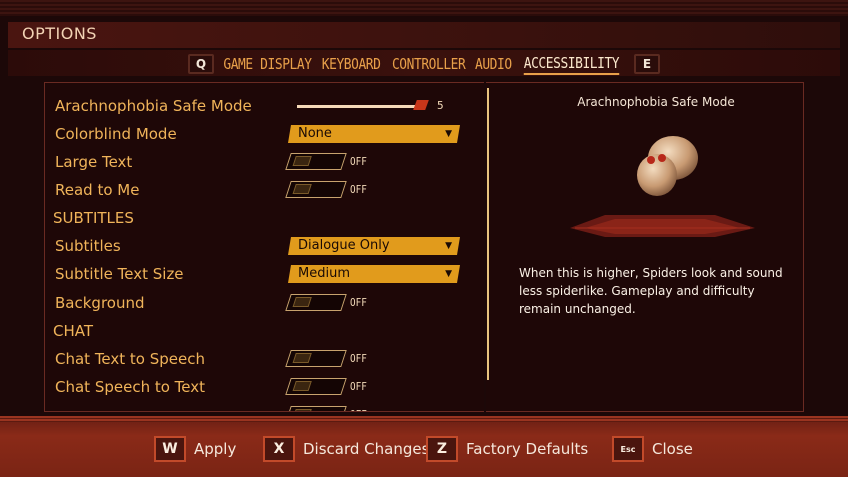 This screenshot has width=848, height=477. Describe the element at coordinates (265, 407) in the screenshot. I see `setting-partial: OFF` at that location.